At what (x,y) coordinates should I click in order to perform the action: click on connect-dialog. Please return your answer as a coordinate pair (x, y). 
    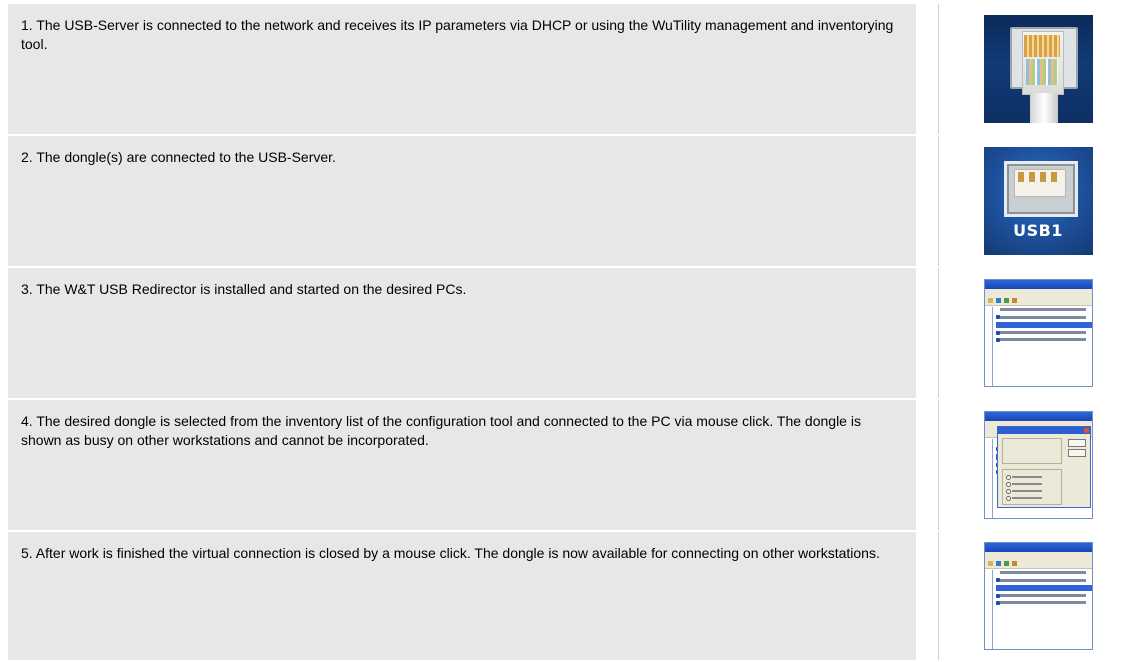
    Looking at the image, I should click on (1043, 467).